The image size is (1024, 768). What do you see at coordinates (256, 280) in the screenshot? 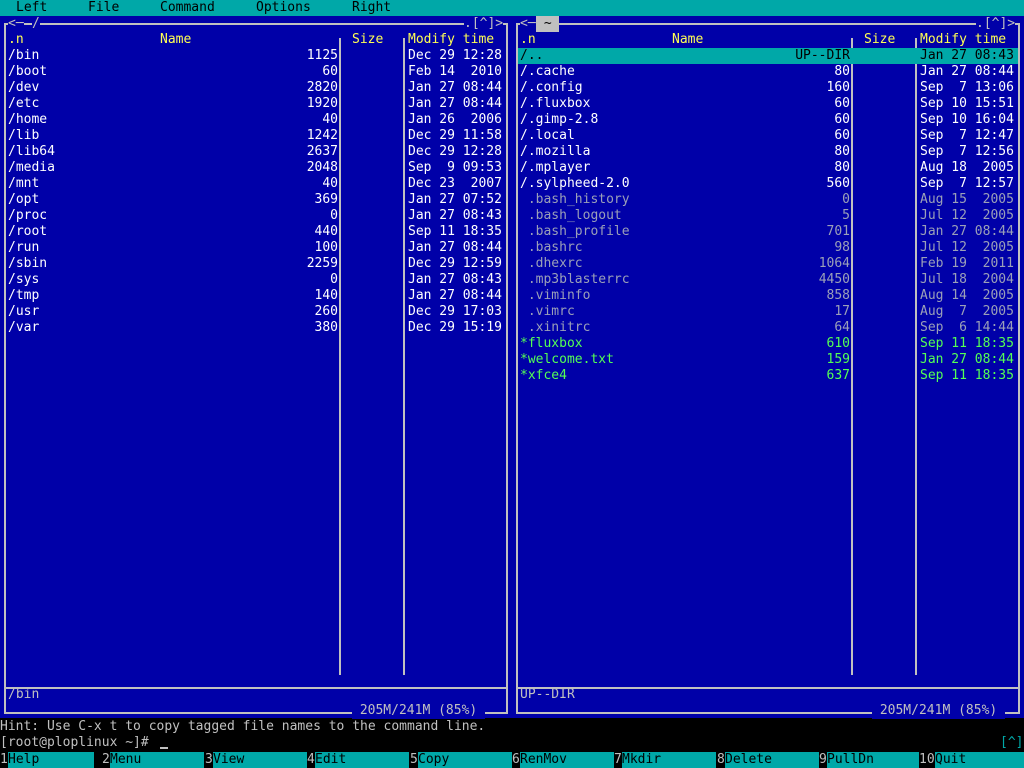
I see `file-row: /sys 0 Jan 27 08:43` at bounding box center [256, 280].